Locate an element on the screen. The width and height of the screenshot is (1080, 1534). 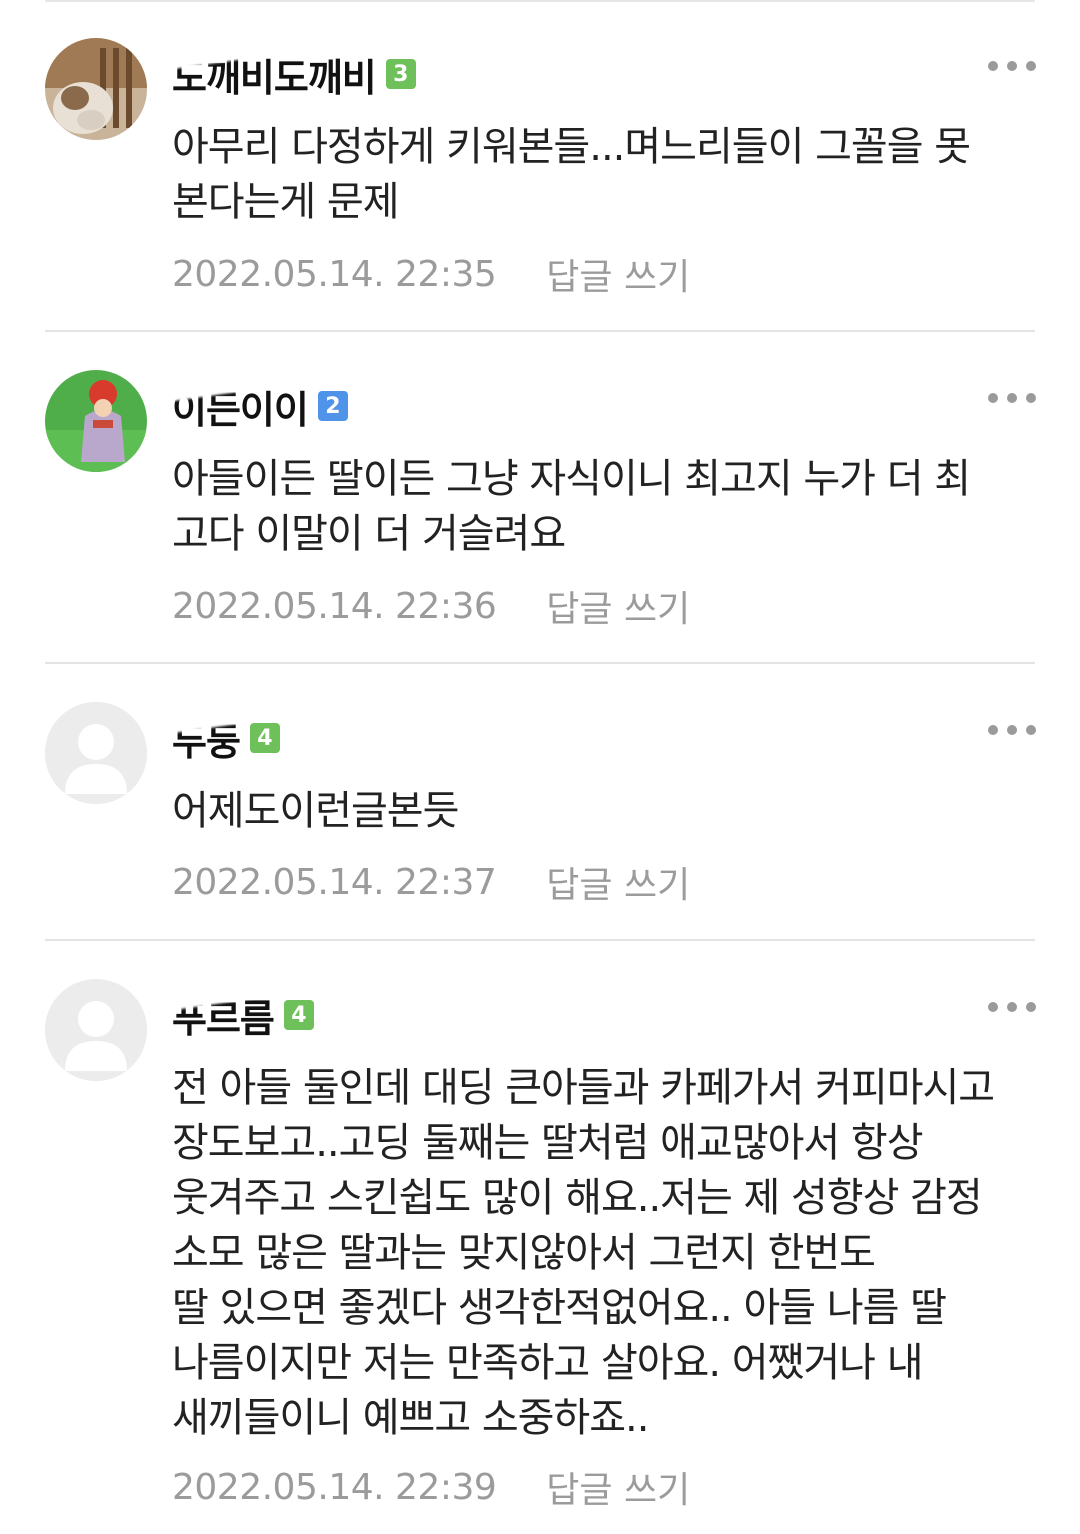
nickname-row: 도깨비도깨비 3 is located at coordinates (279, 60).